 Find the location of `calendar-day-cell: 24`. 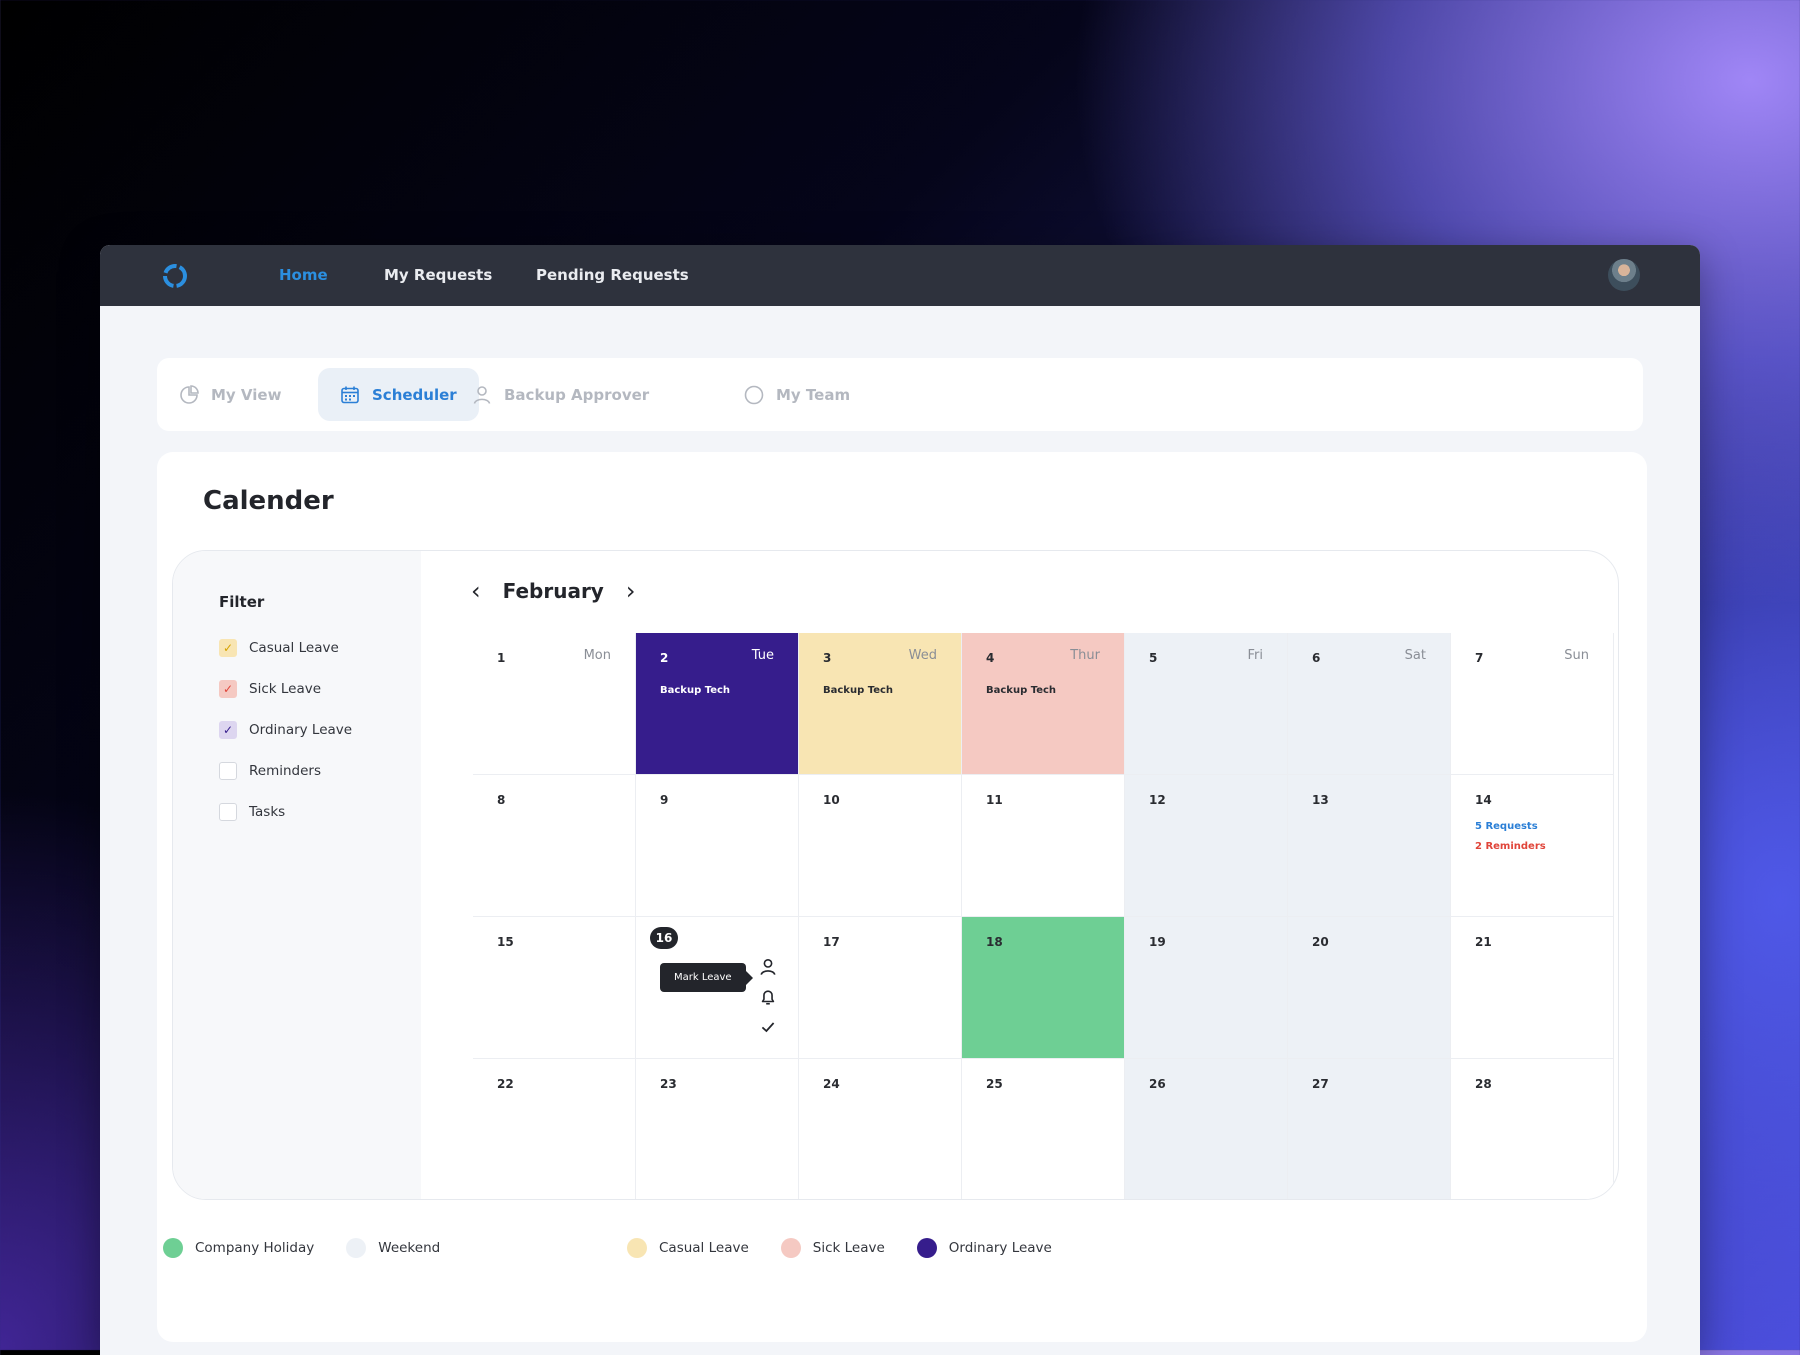

calendar-day-cell: 24 is located at coordinates (880, 1129).